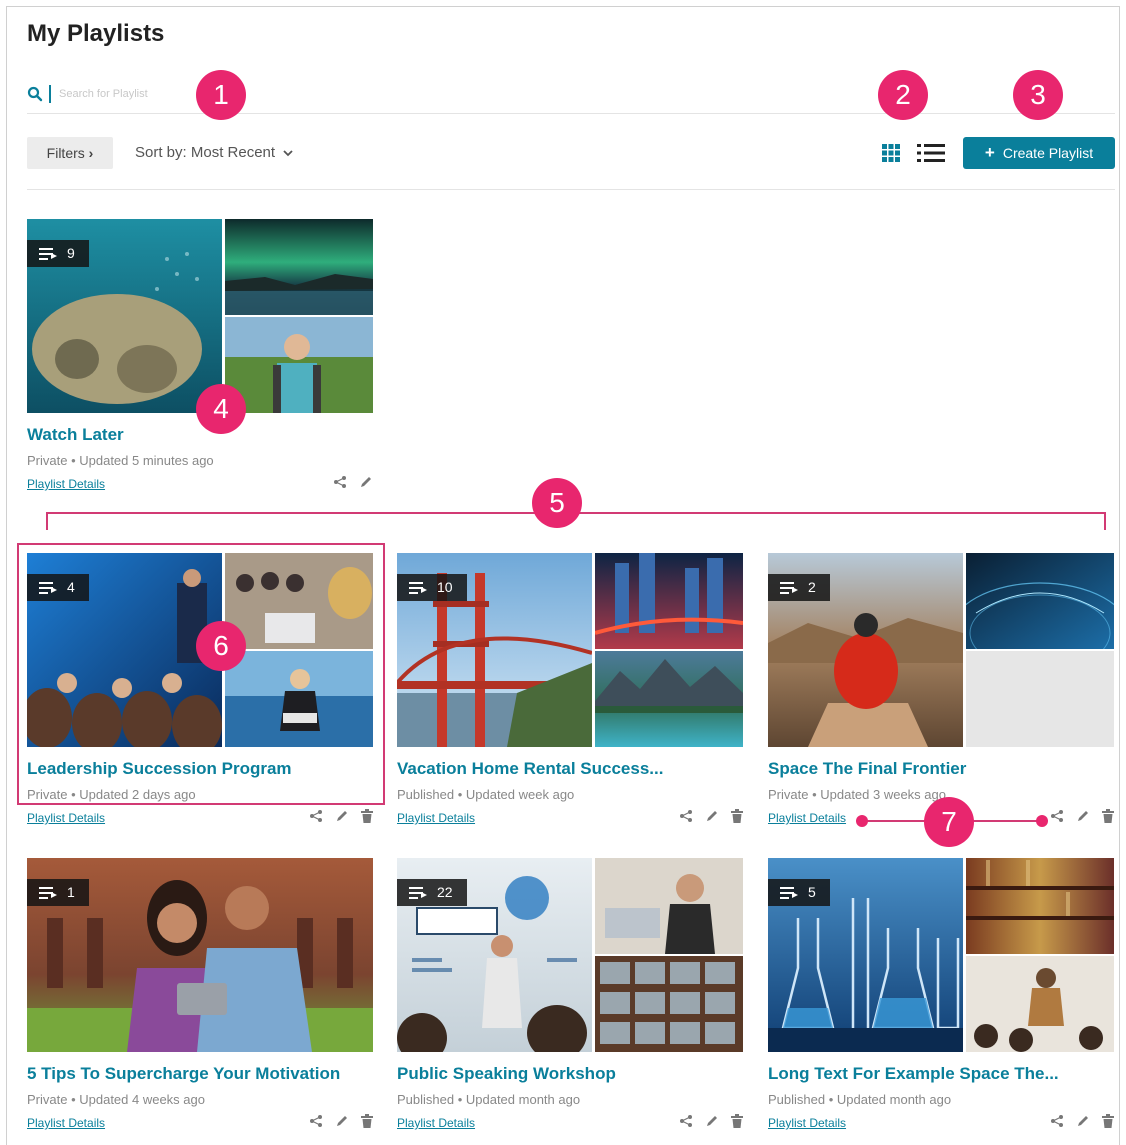 Image resolution: width=1126 pixels, height=1145 pixels. Describe the element at coordinates (288, 153) in the screenshot. I see `chevron-down-icon` at that location.